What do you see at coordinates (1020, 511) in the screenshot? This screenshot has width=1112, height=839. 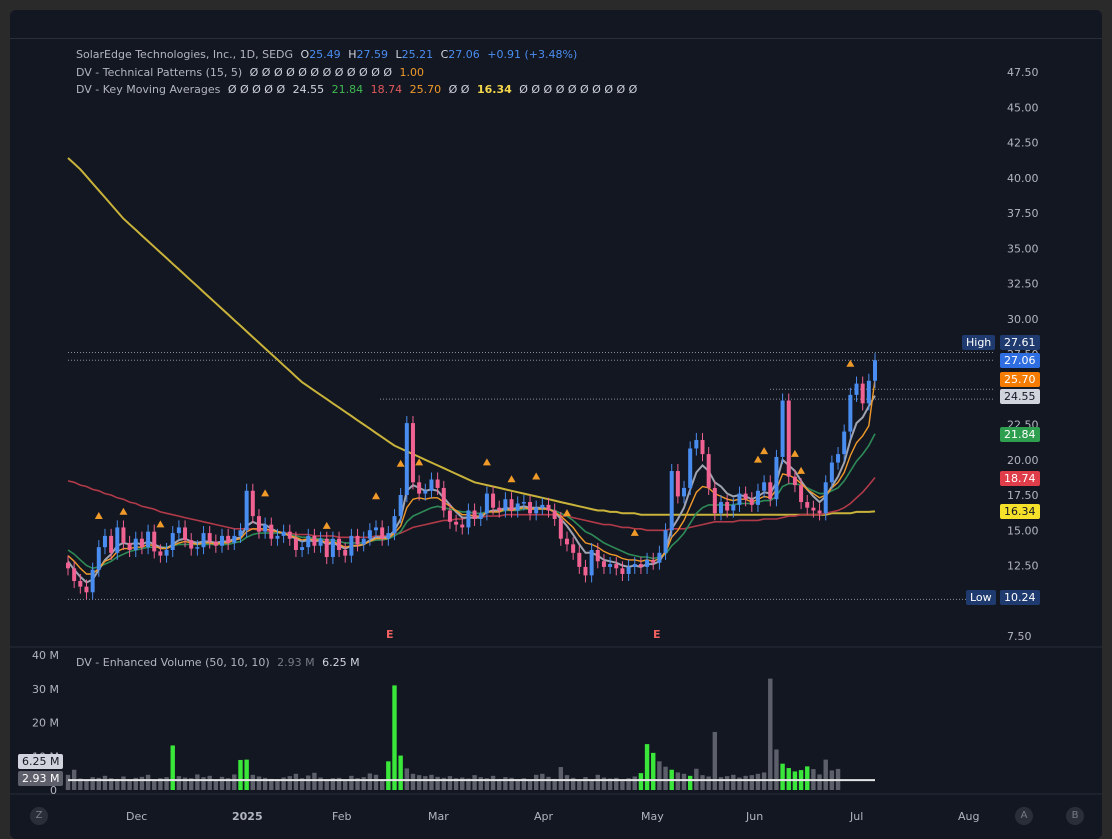 I see `ma-yellow-badge: 16.34` at bounding box center [1020, 511].